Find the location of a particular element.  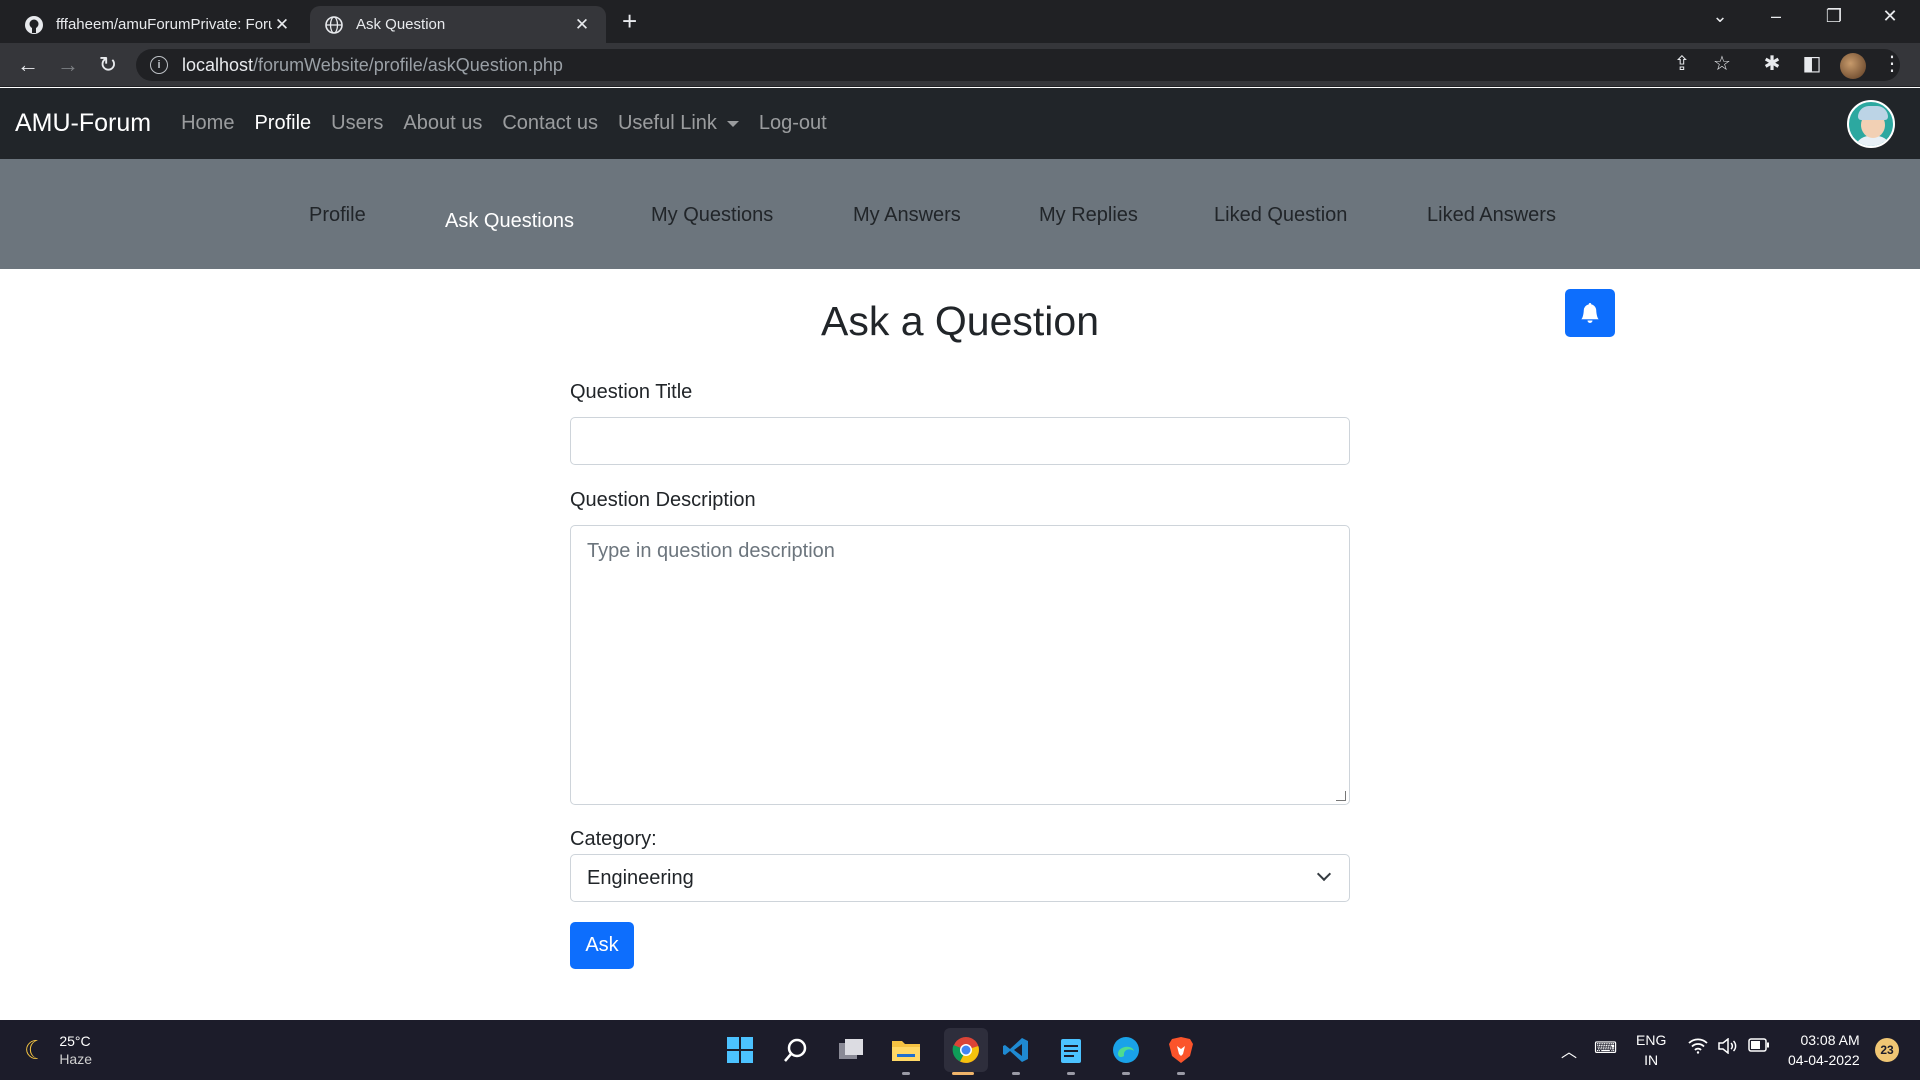

ask-button: Ask is located at coordinates (602, 945).